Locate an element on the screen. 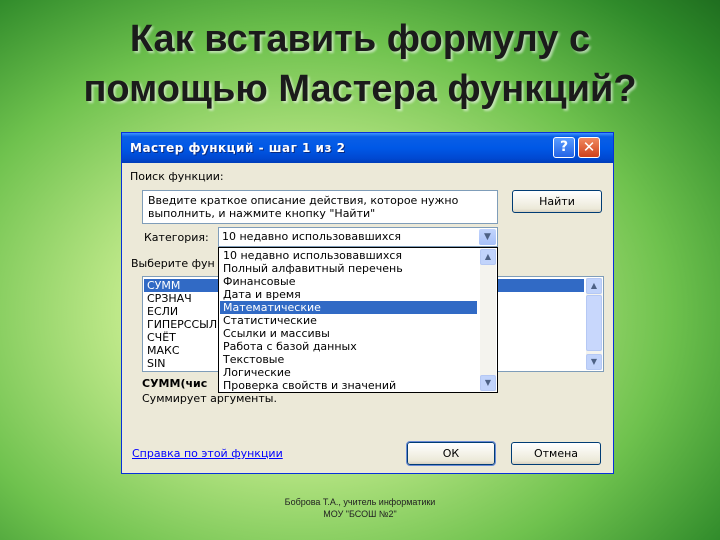 The height and width of the screenshot is (540, 720). dropdown-option: Работа с базой данных is located at coordinates (348, 346).